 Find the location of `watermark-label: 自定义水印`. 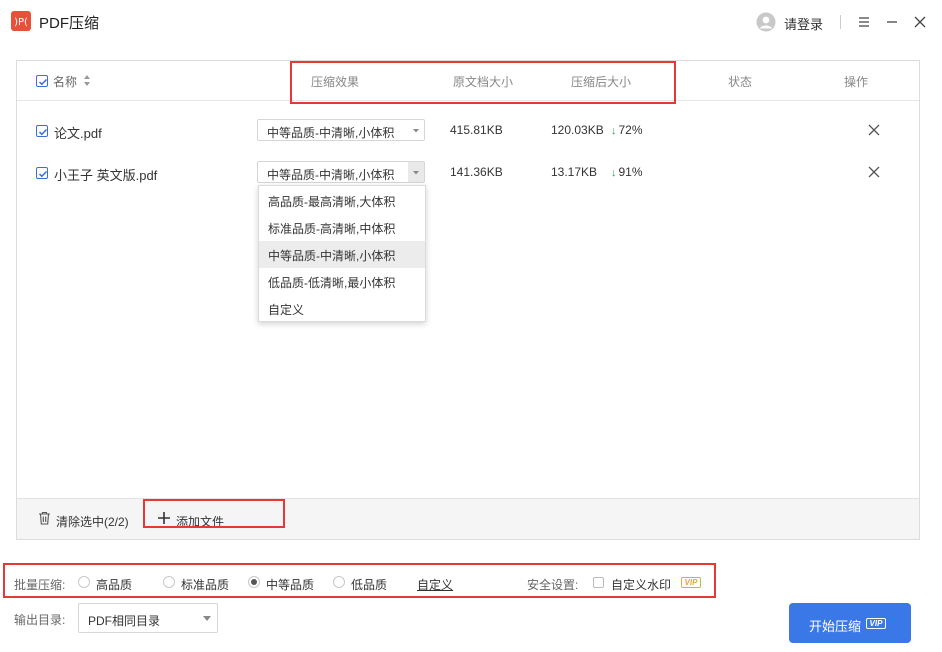

watermark-label: 自定义水印 is located at coordinates (641, 584).